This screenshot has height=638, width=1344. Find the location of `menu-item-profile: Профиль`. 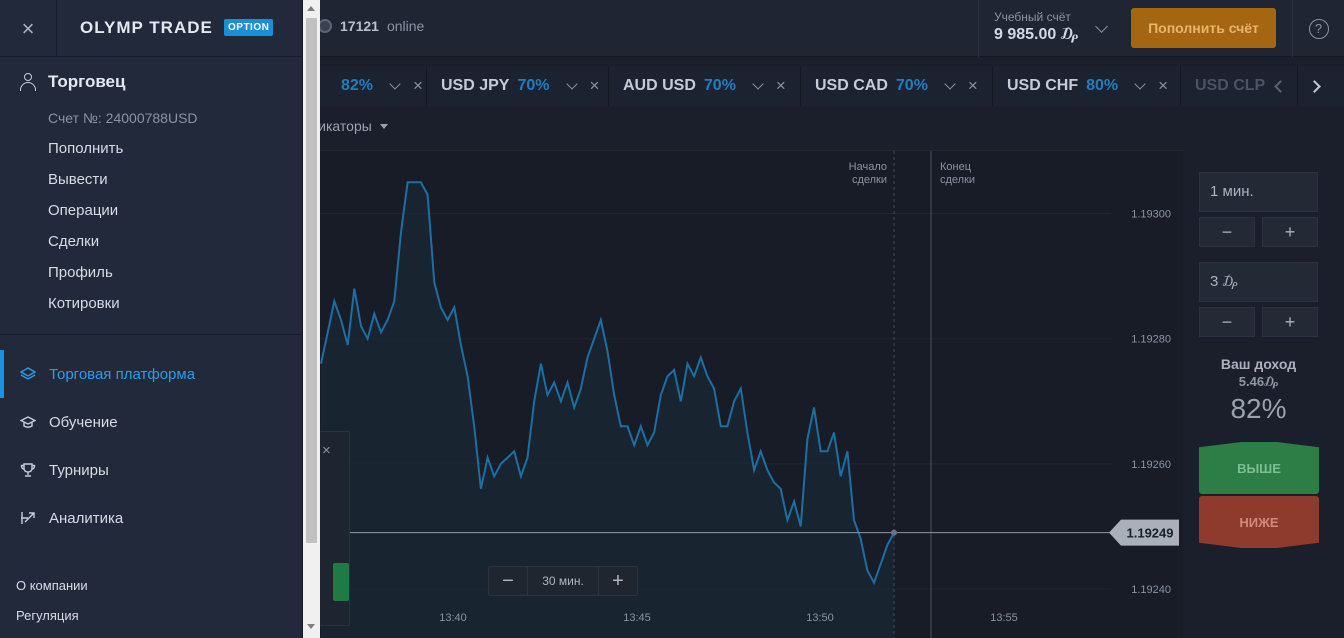

menu-item-profile: Профиль is located at coordinates (85, 279).